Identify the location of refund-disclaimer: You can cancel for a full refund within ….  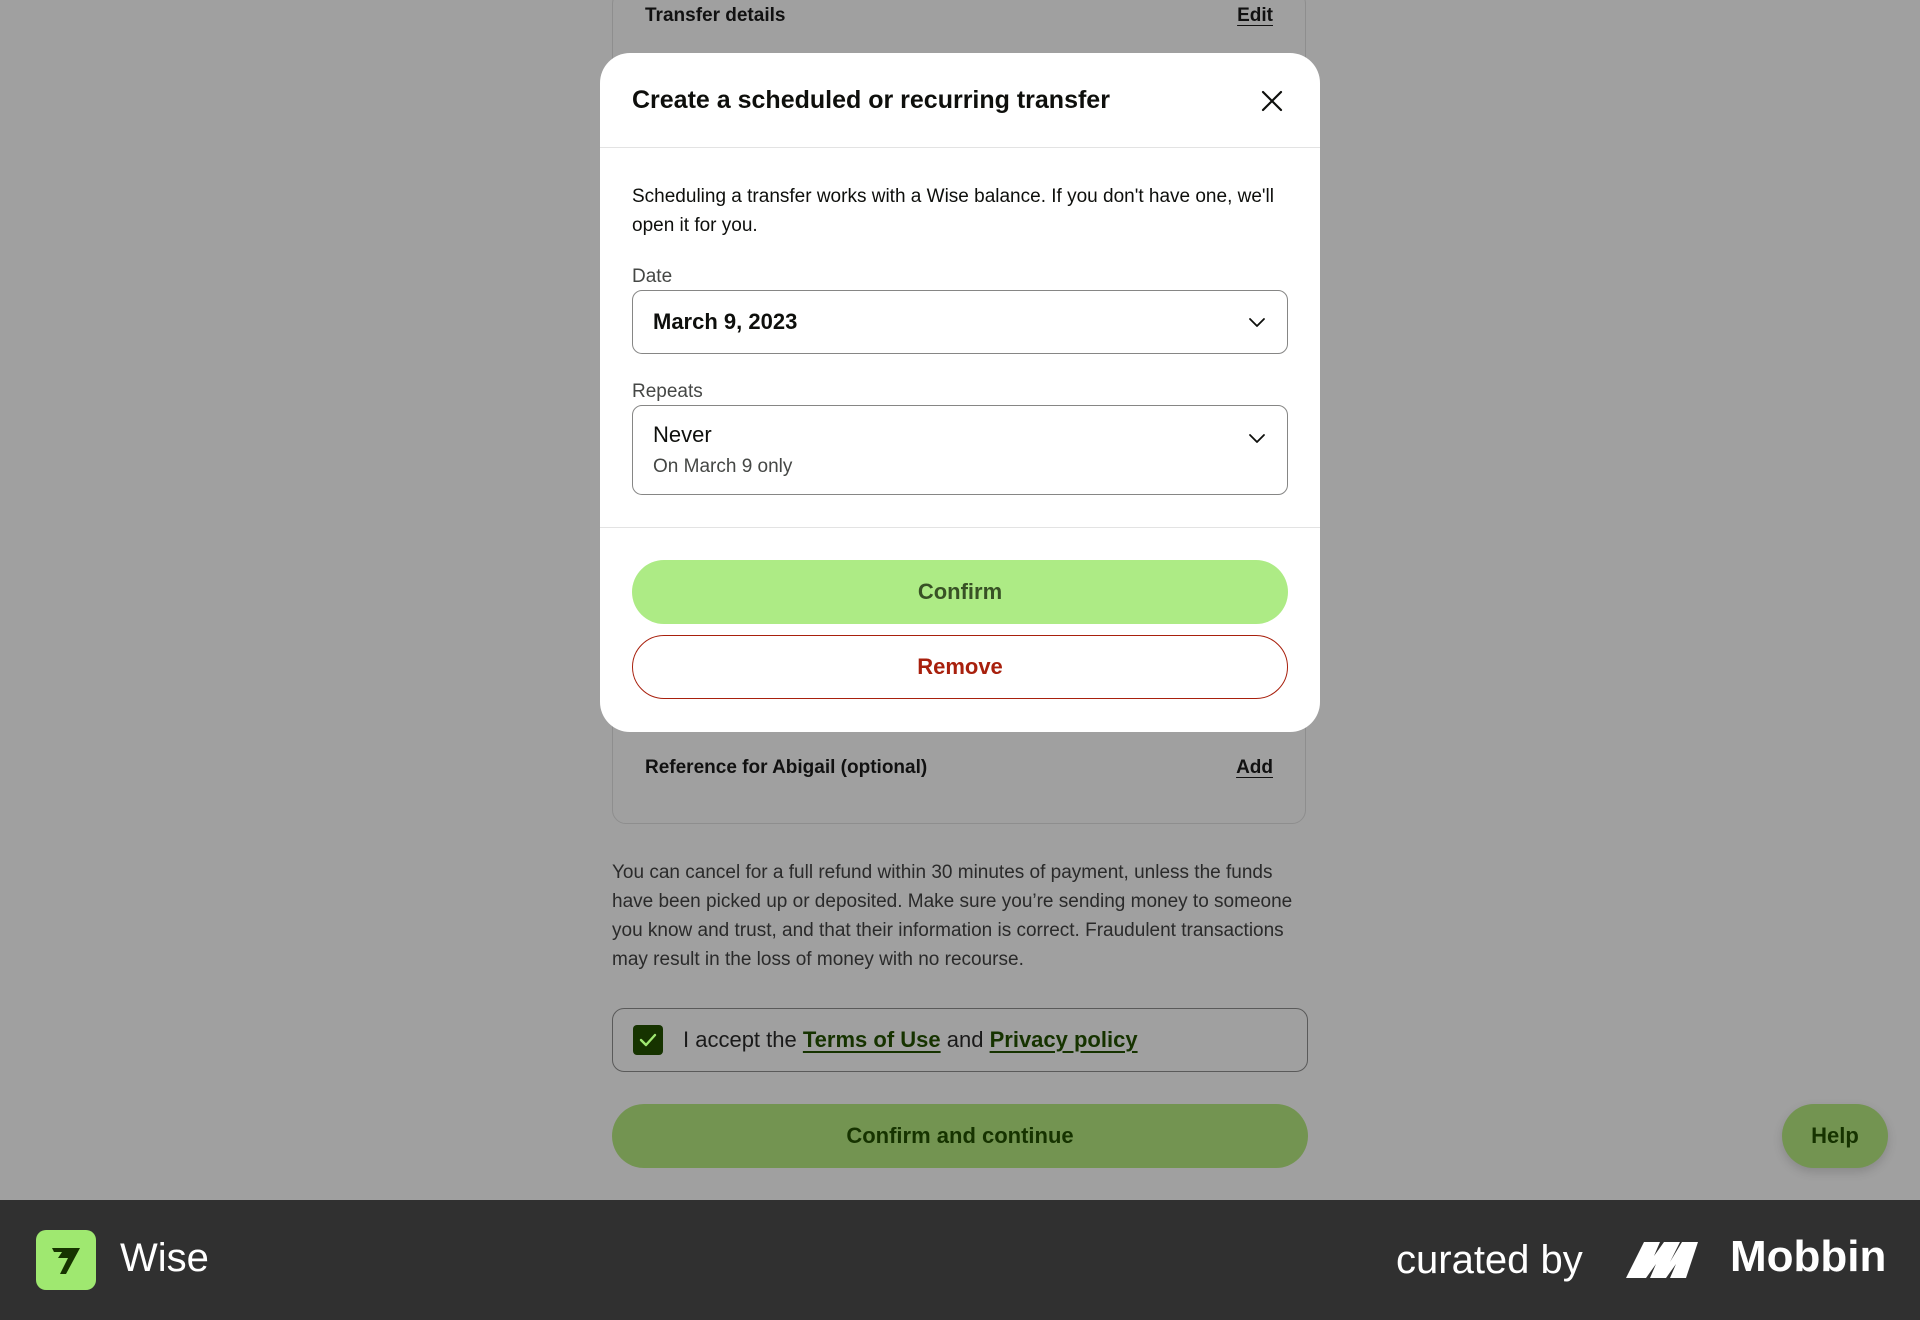
(952, 916).